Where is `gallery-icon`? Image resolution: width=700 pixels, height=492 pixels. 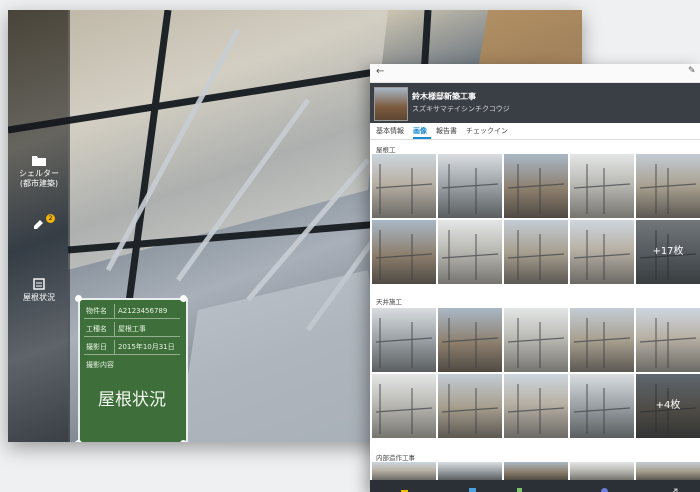 gallery-icon is located at coordinates (472, 486).